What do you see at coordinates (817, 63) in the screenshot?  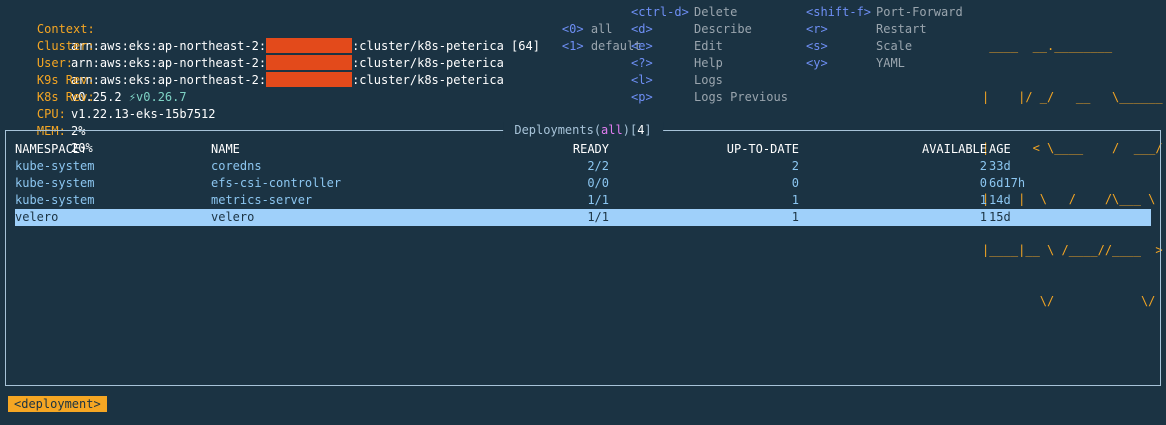 I see `shortcut-key: <y>` at bounding box center [817, 63].